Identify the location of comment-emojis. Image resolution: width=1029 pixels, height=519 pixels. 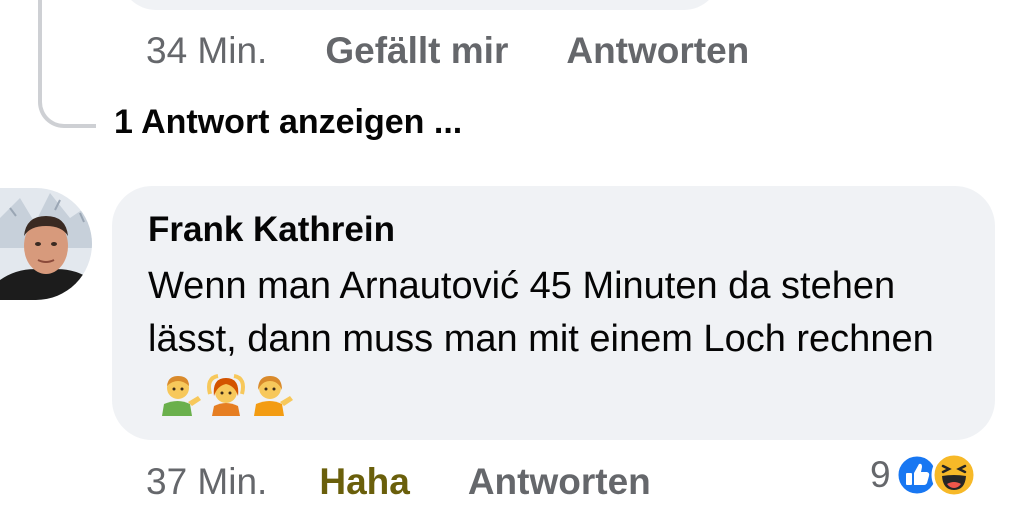
(226, 394).